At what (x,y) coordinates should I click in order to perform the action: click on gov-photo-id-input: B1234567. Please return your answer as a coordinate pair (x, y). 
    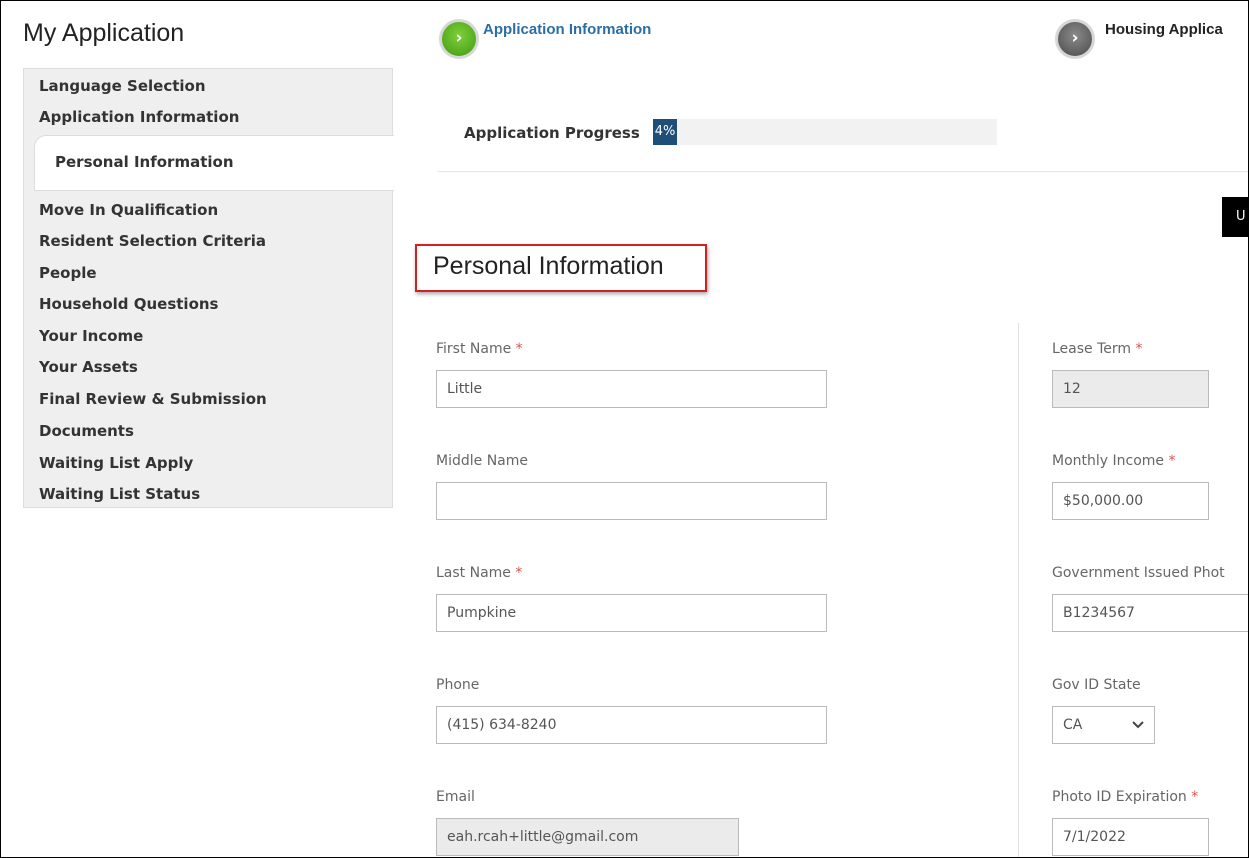
    Looking at the image, I should click on (1150, 613).